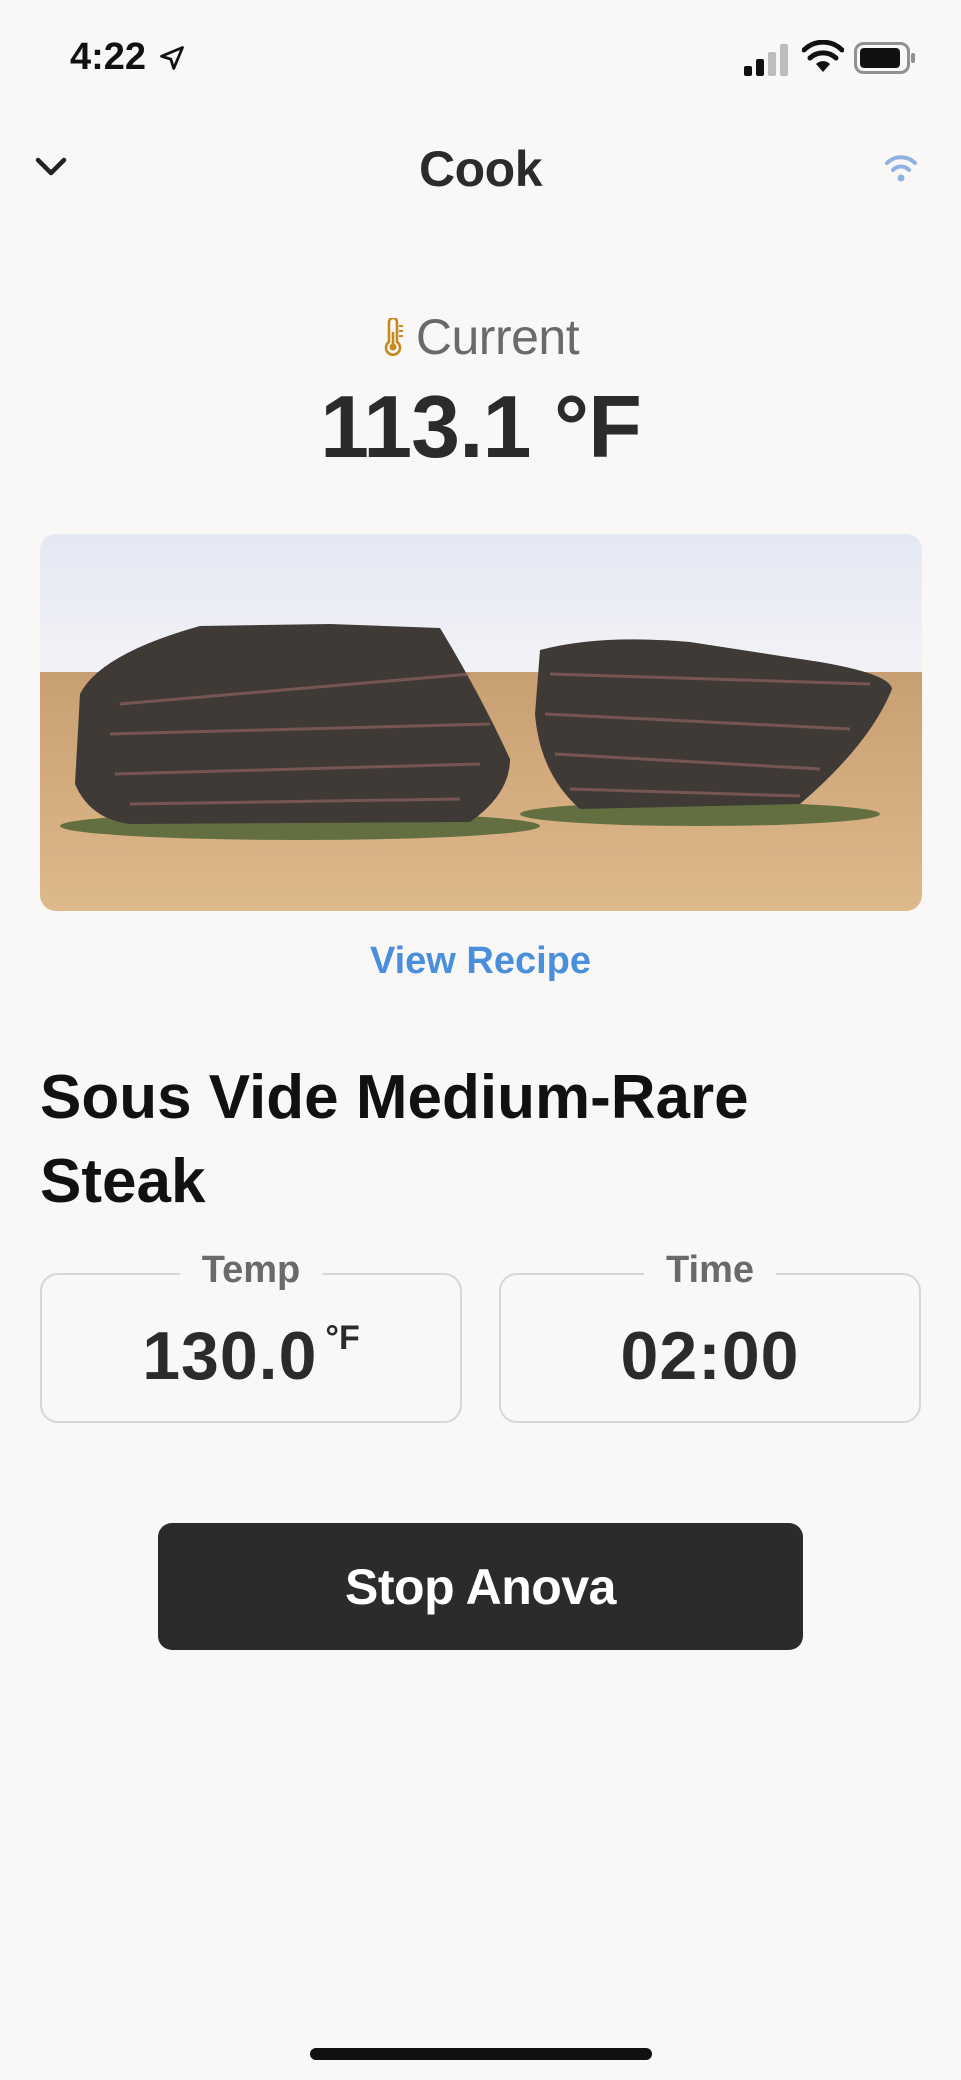  Describe the element at coordinates (901, 167) in the screenshot. I see `wifi-connection-icon` at that location.